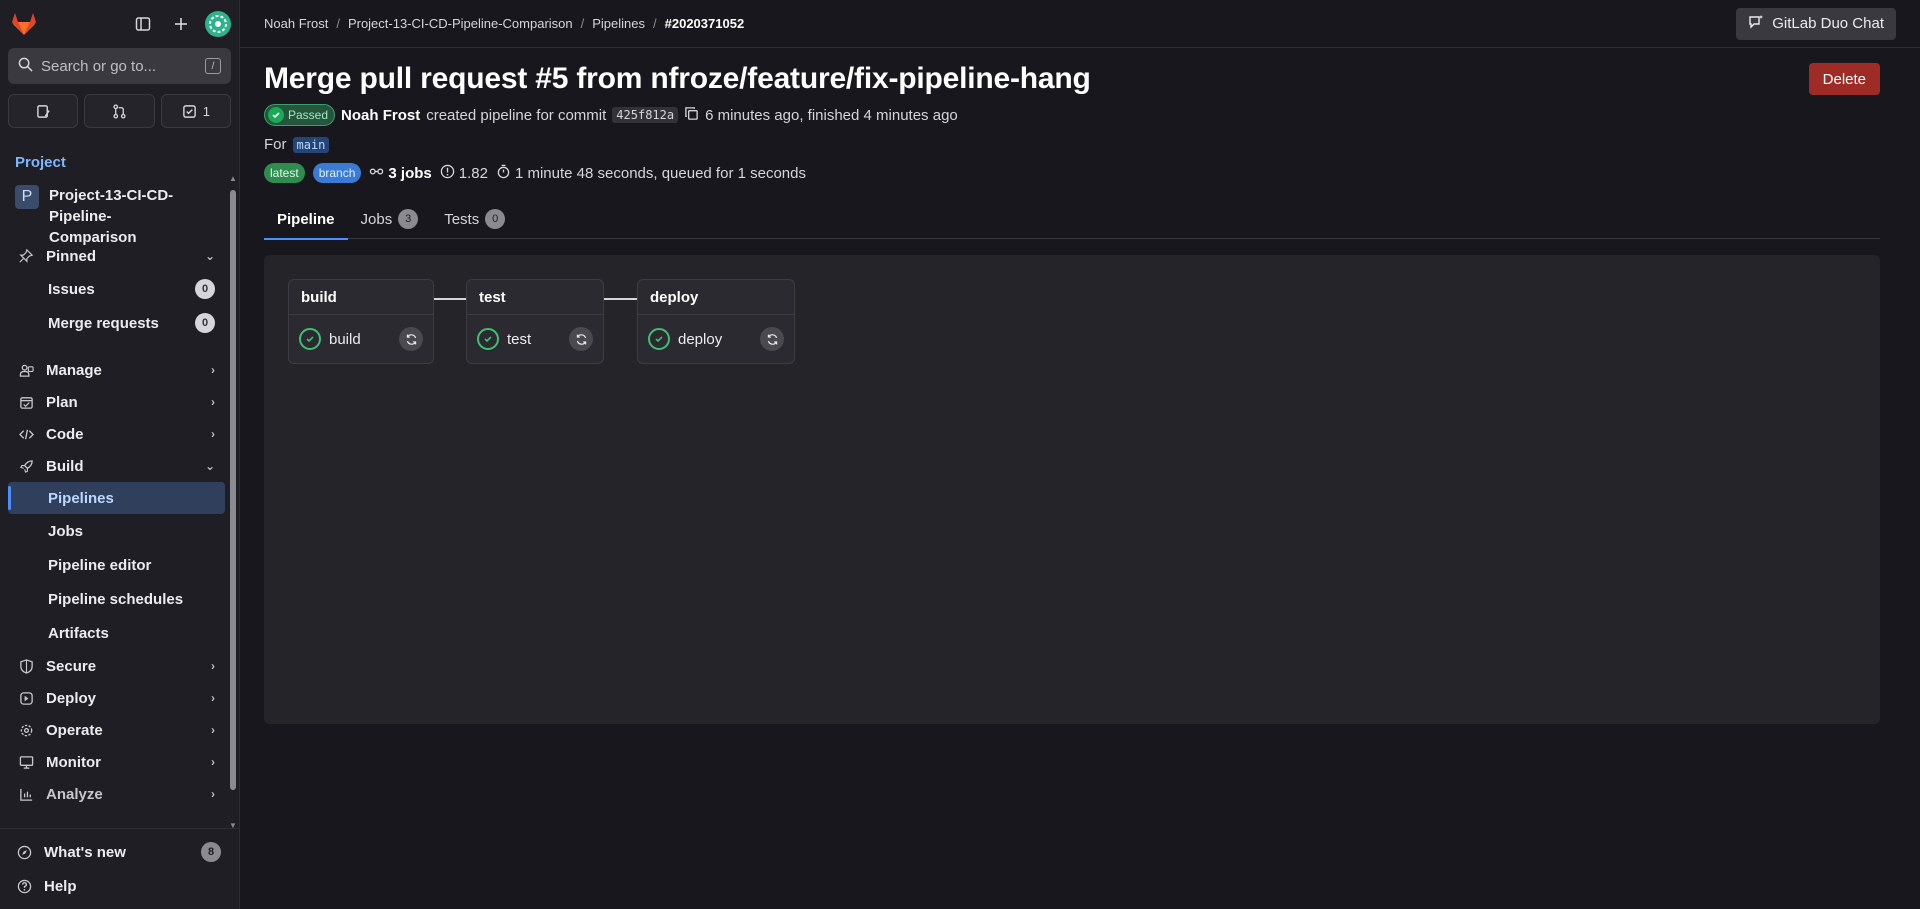 The image size is (1920, 909). What do you see at coordinates (26, 370) in the screenshot?
I see `users-icon` at bounding box center [26, 370].